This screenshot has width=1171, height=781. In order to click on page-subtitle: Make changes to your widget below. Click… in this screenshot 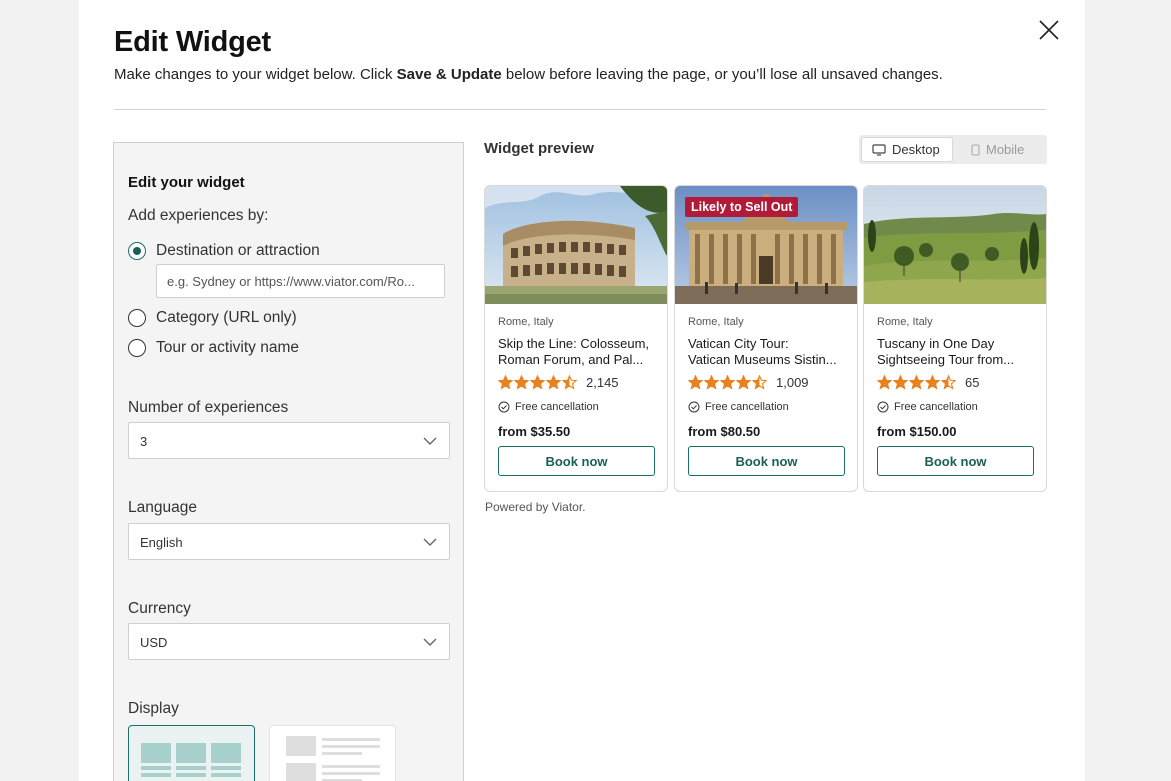, I will do `click(528, 74)`.